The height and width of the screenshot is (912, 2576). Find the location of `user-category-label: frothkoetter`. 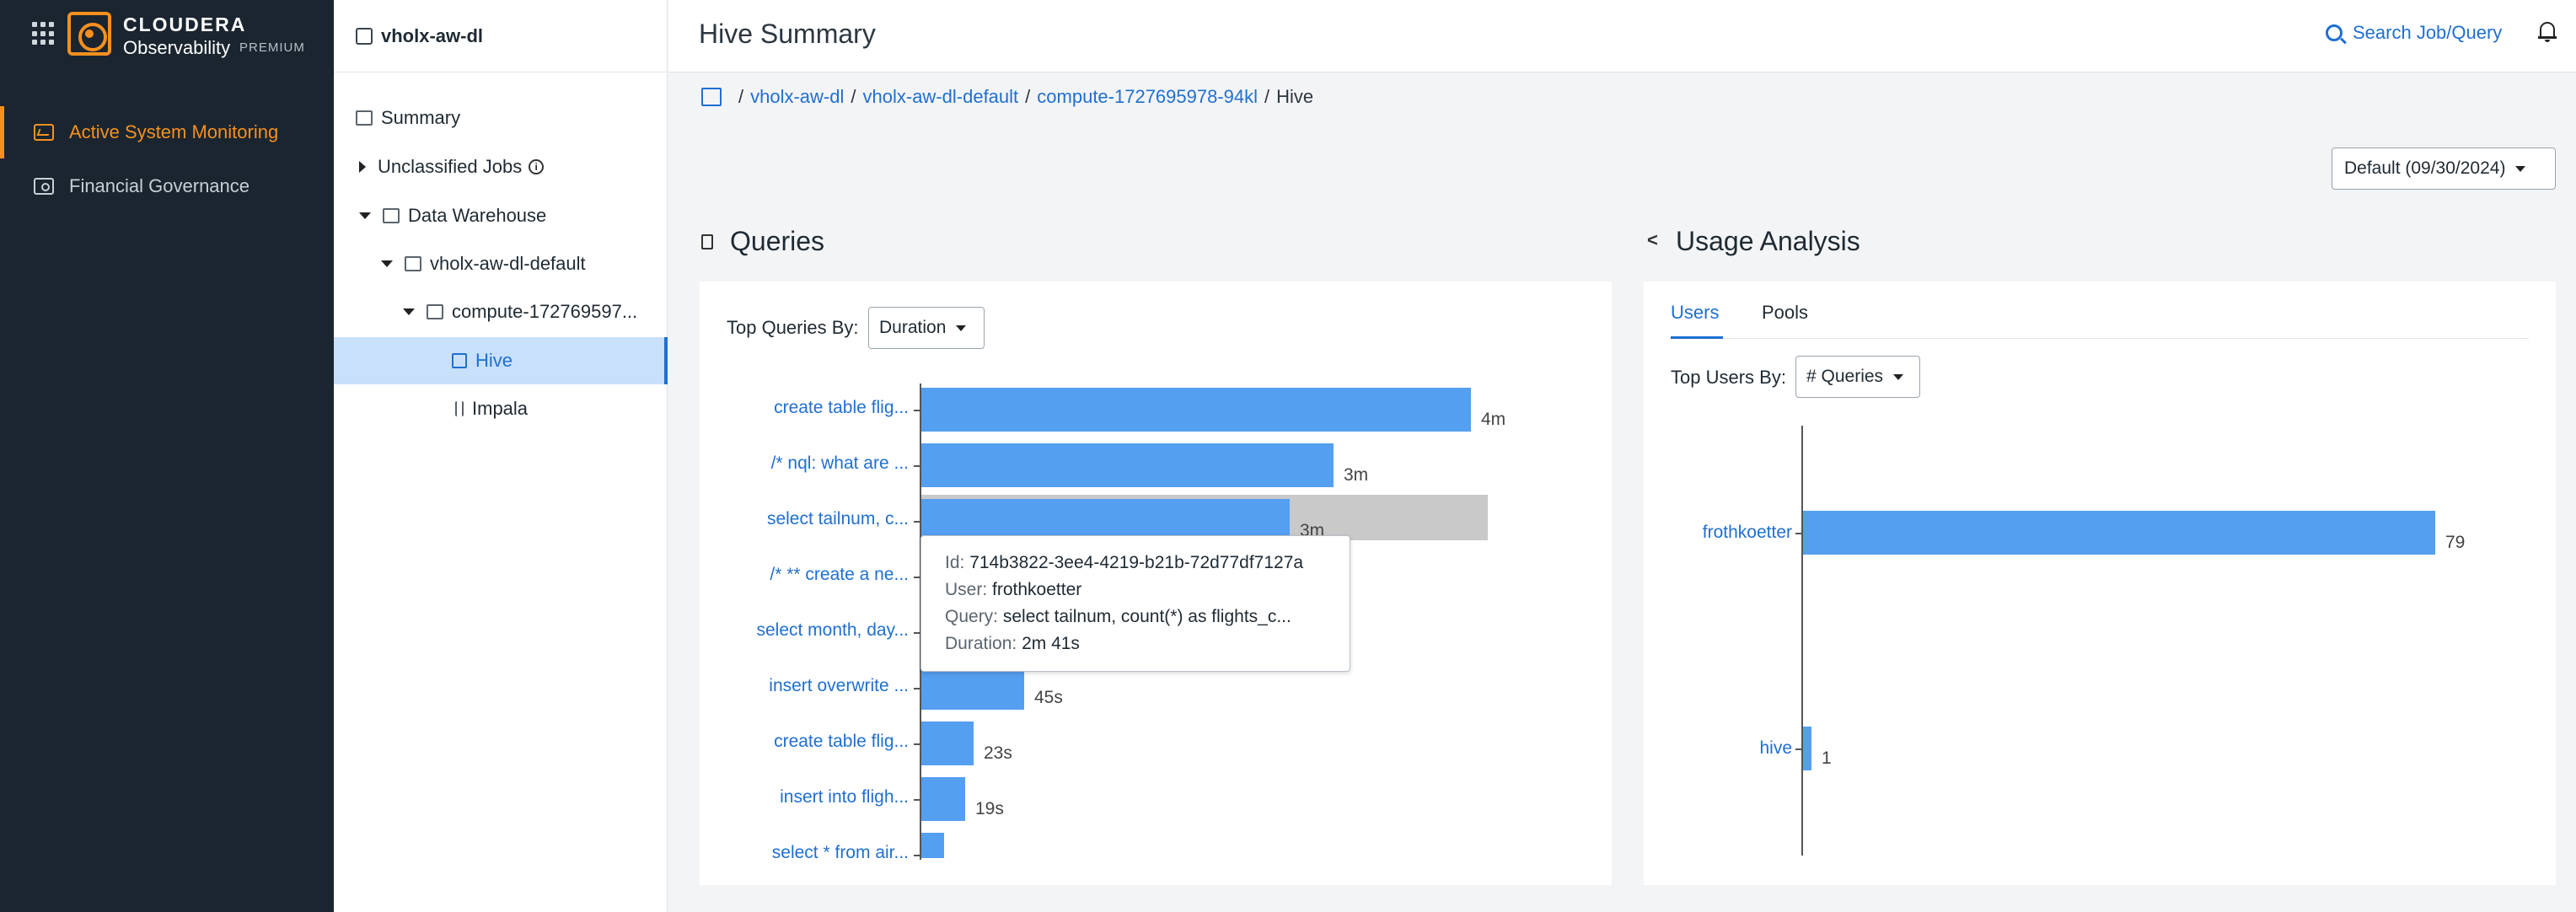

user-category-label: frothkoetter is located at coordinates (1747, 533).